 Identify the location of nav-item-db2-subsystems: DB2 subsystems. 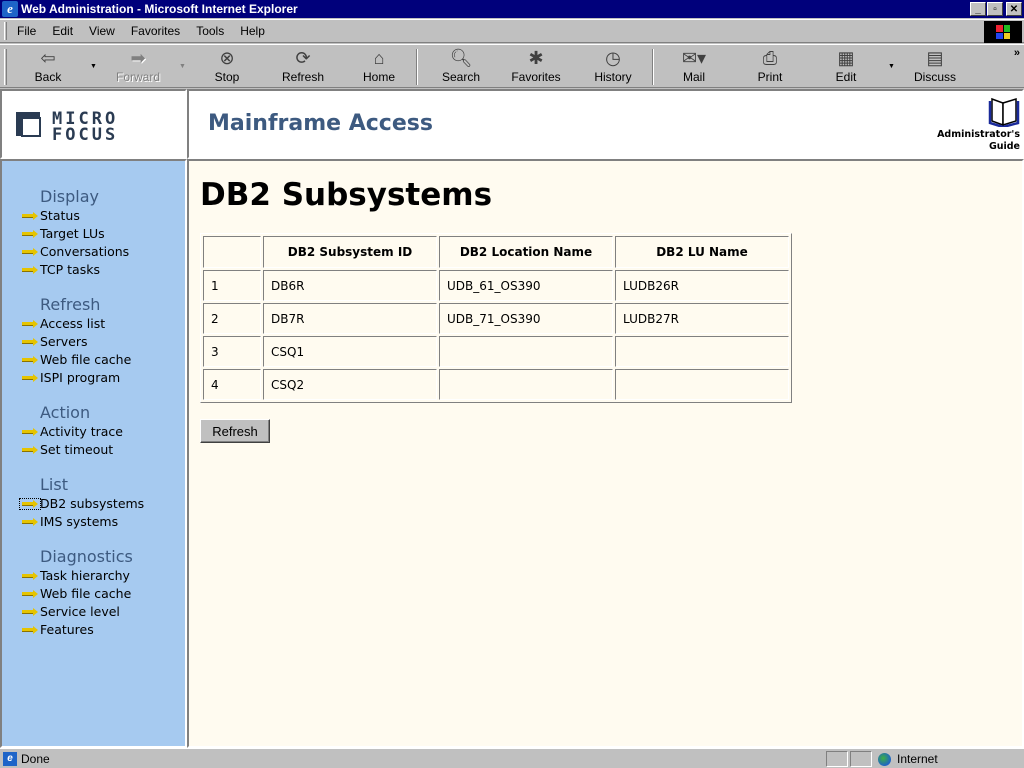
(81, 504).